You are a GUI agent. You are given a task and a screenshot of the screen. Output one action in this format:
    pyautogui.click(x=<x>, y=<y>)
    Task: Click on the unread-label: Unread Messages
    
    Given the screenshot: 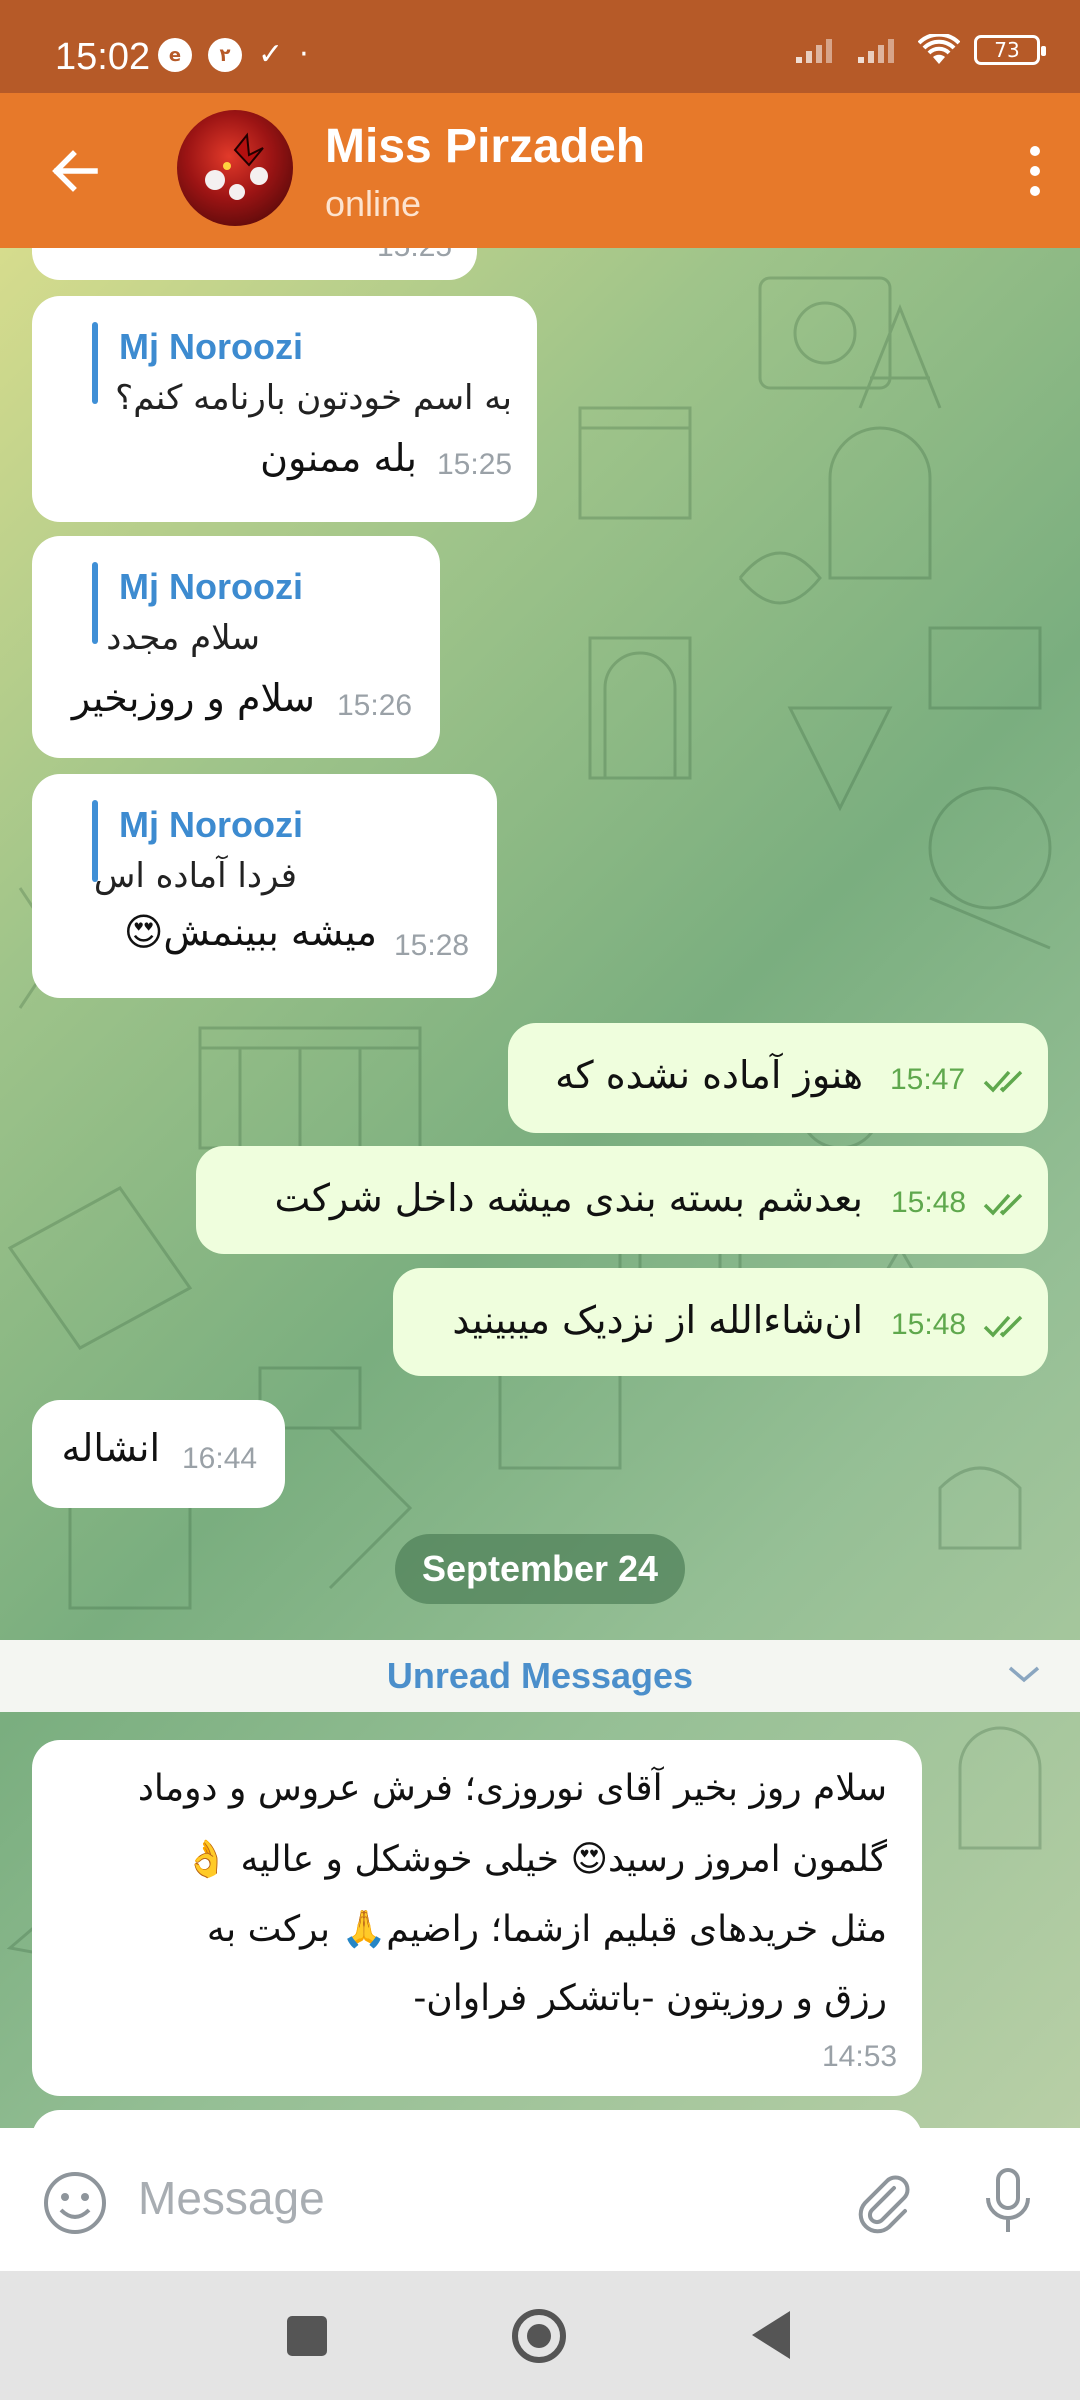 What is the action you would take?
    pyautogui.click(x=540, y=1675)
    